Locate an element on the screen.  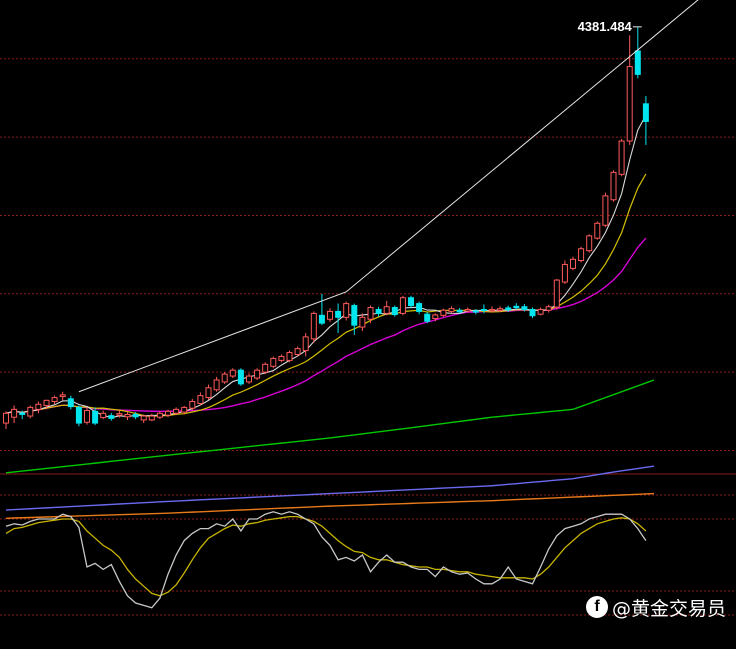
oscillator-lines is located at coordinates (326, 560).